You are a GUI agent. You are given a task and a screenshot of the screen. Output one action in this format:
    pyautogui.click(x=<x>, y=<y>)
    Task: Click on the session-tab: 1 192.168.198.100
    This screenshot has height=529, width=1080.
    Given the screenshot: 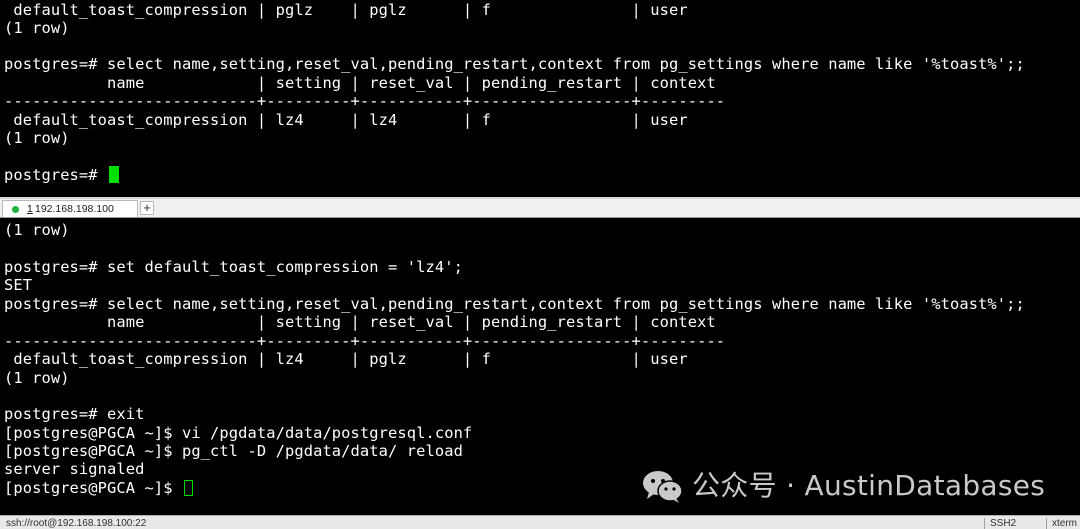 What is the action you would take?
    pyautogui.click(x=70, y=208)
    